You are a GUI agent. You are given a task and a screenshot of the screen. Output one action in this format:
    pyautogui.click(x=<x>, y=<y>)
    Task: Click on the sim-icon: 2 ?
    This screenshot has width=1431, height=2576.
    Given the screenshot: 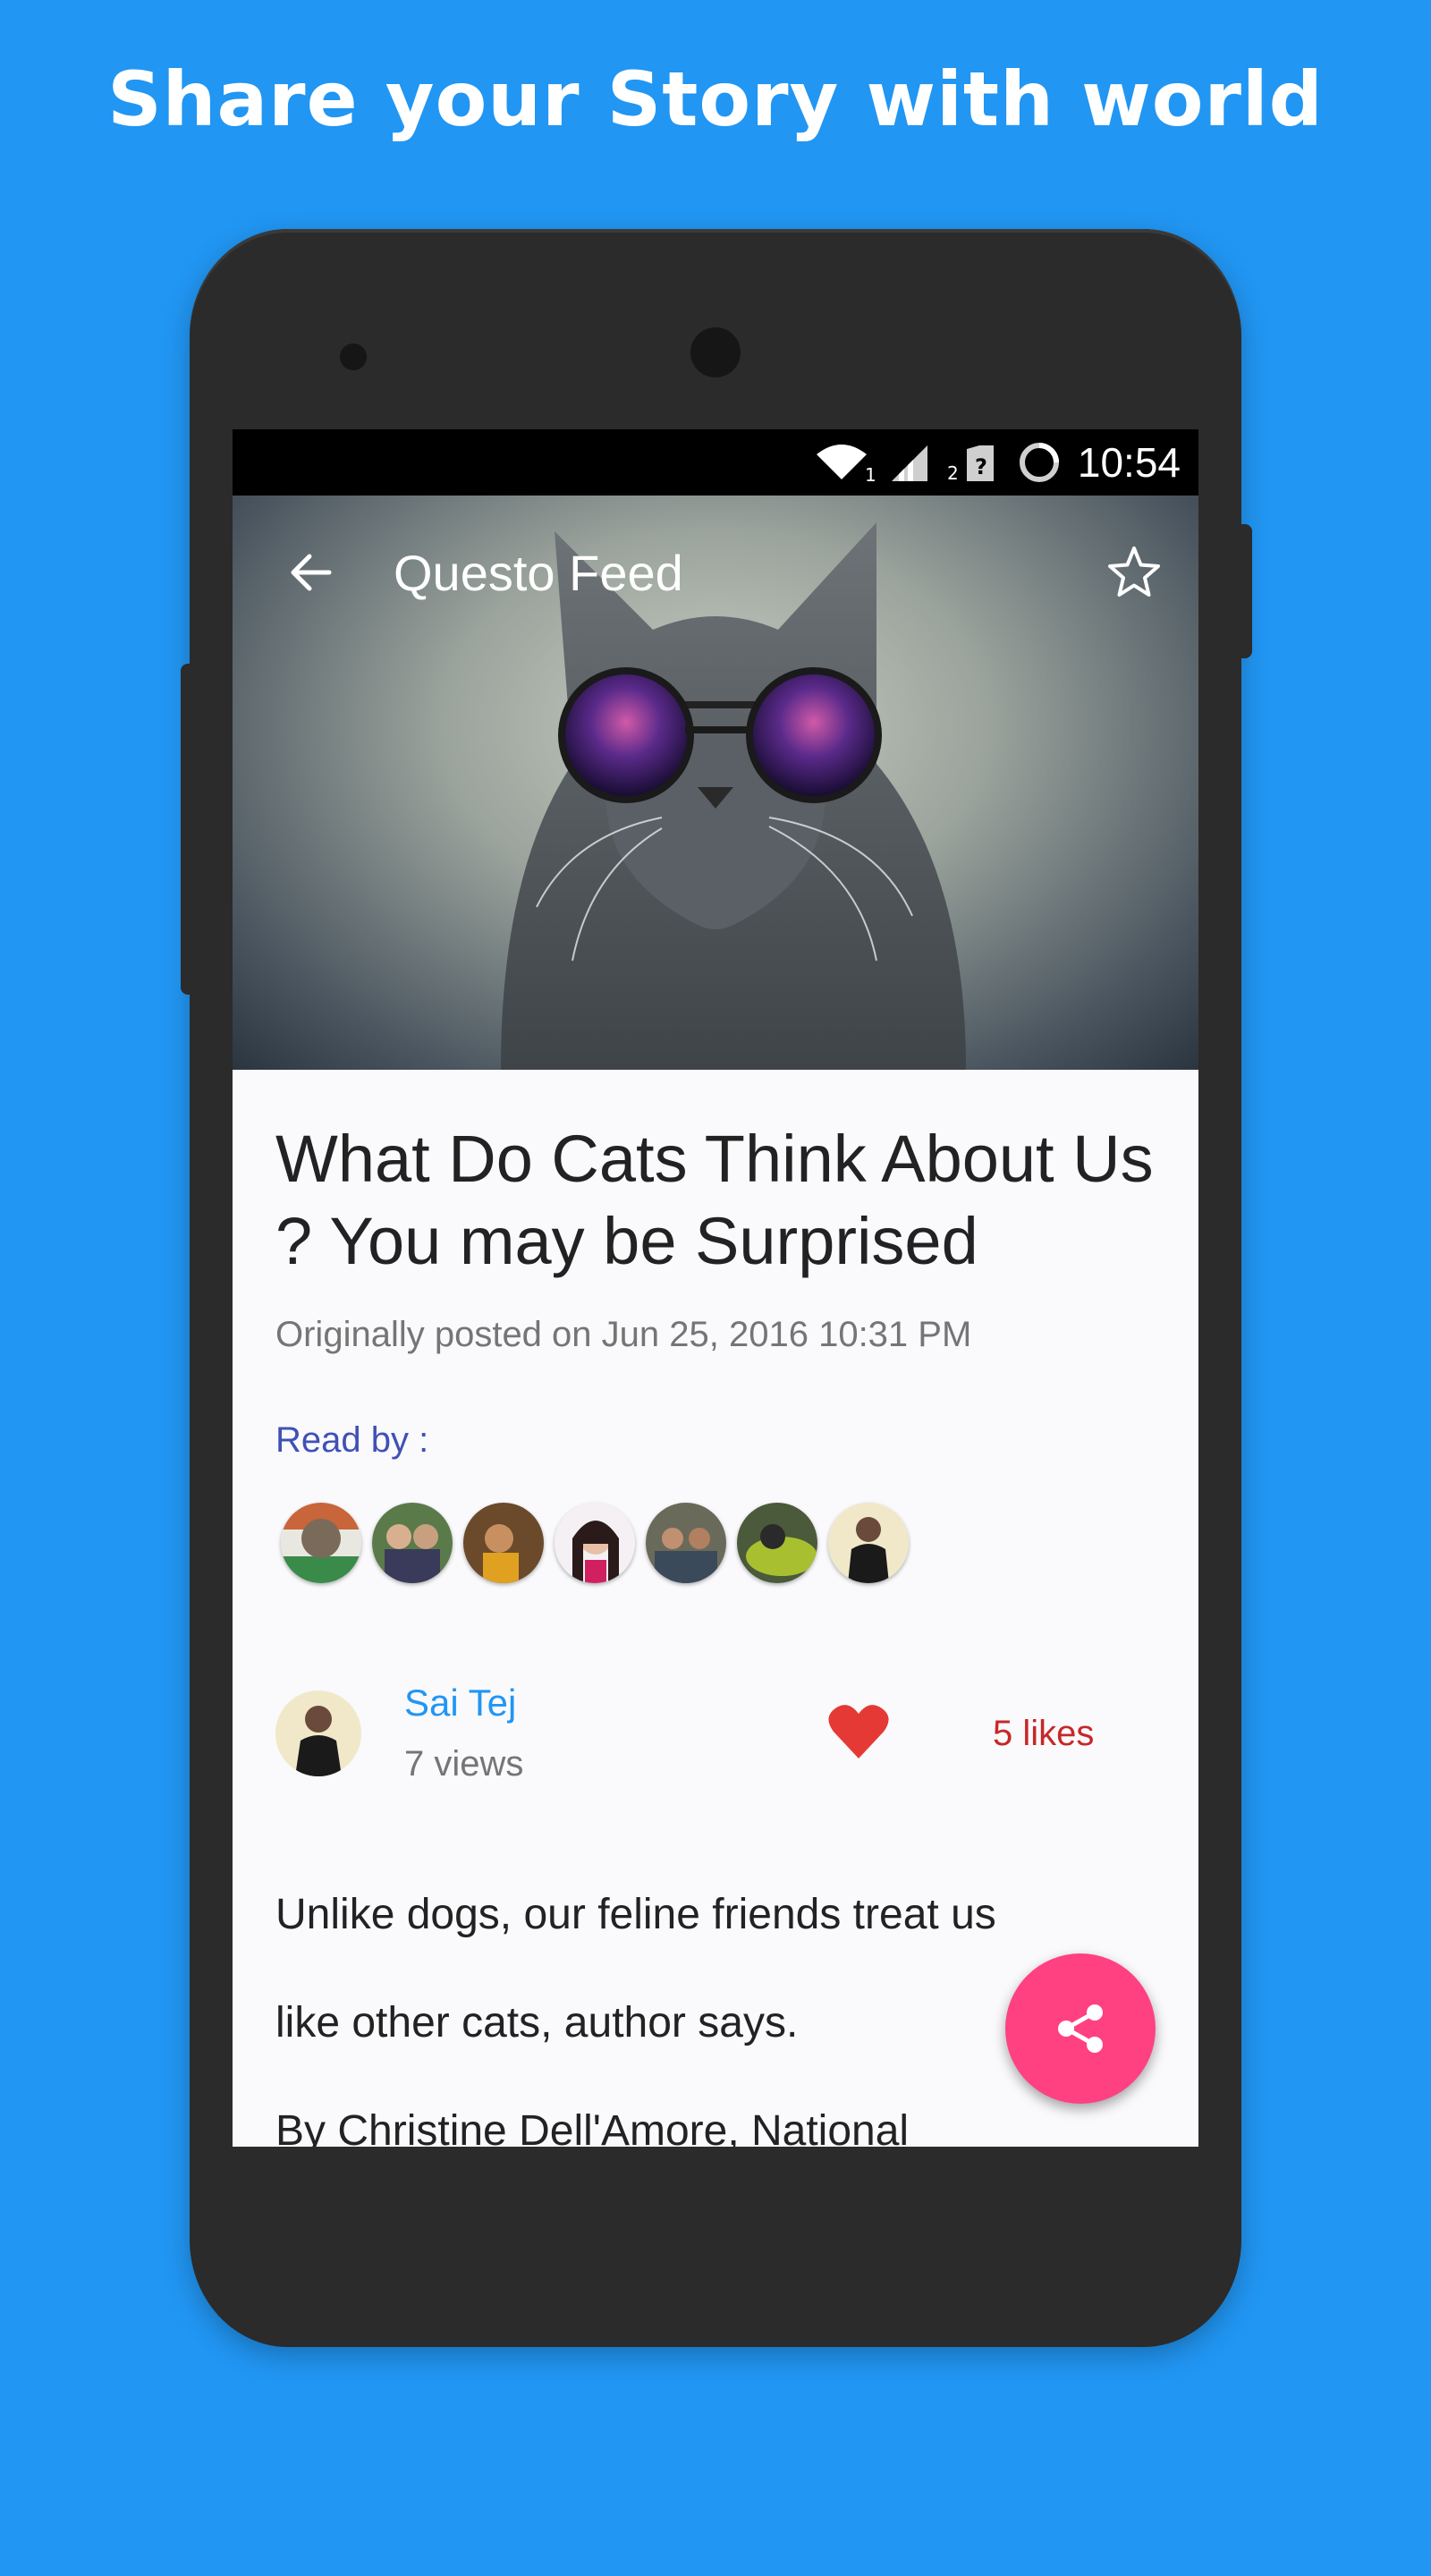 What is the action you would take?
    pyautogui.click(x=974, y=462)
    